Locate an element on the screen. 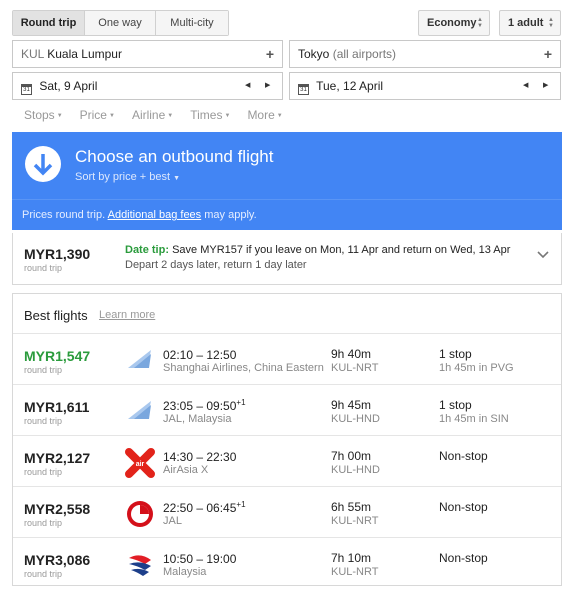 This screenshot has width=580, height=590. origin-field: KUL Kuala Lumpur + is located at coordinates (147, 54).